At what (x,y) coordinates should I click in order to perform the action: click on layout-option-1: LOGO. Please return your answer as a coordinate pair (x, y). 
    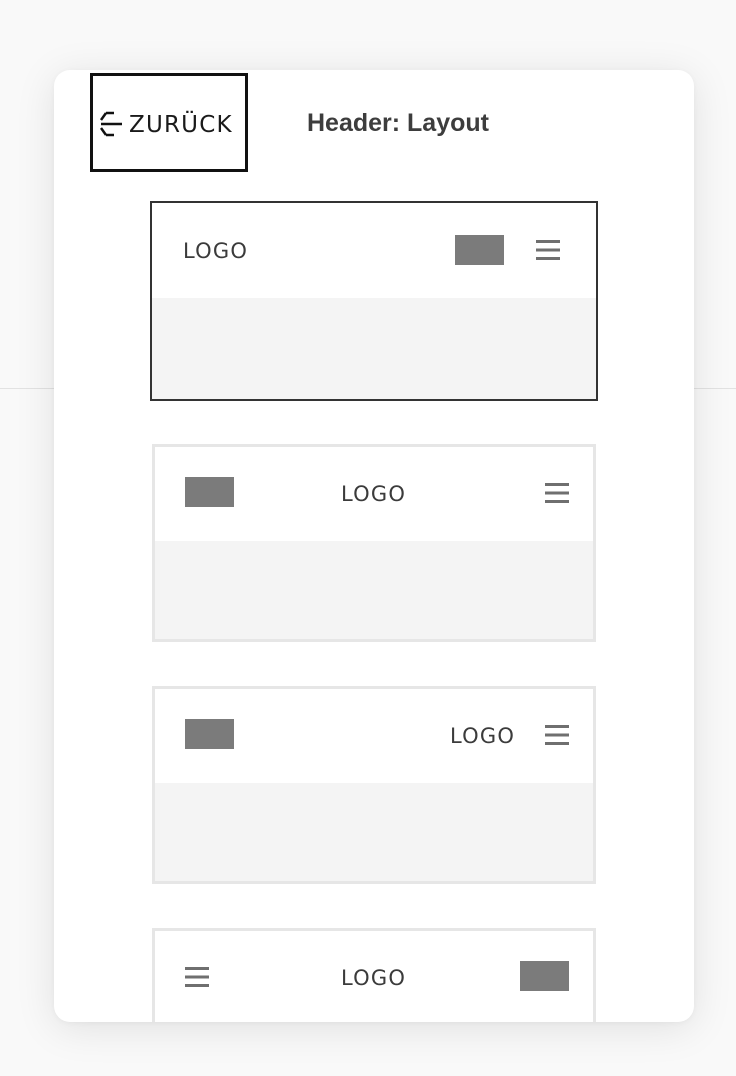
    Looking at the image, I should click on (374, 301).